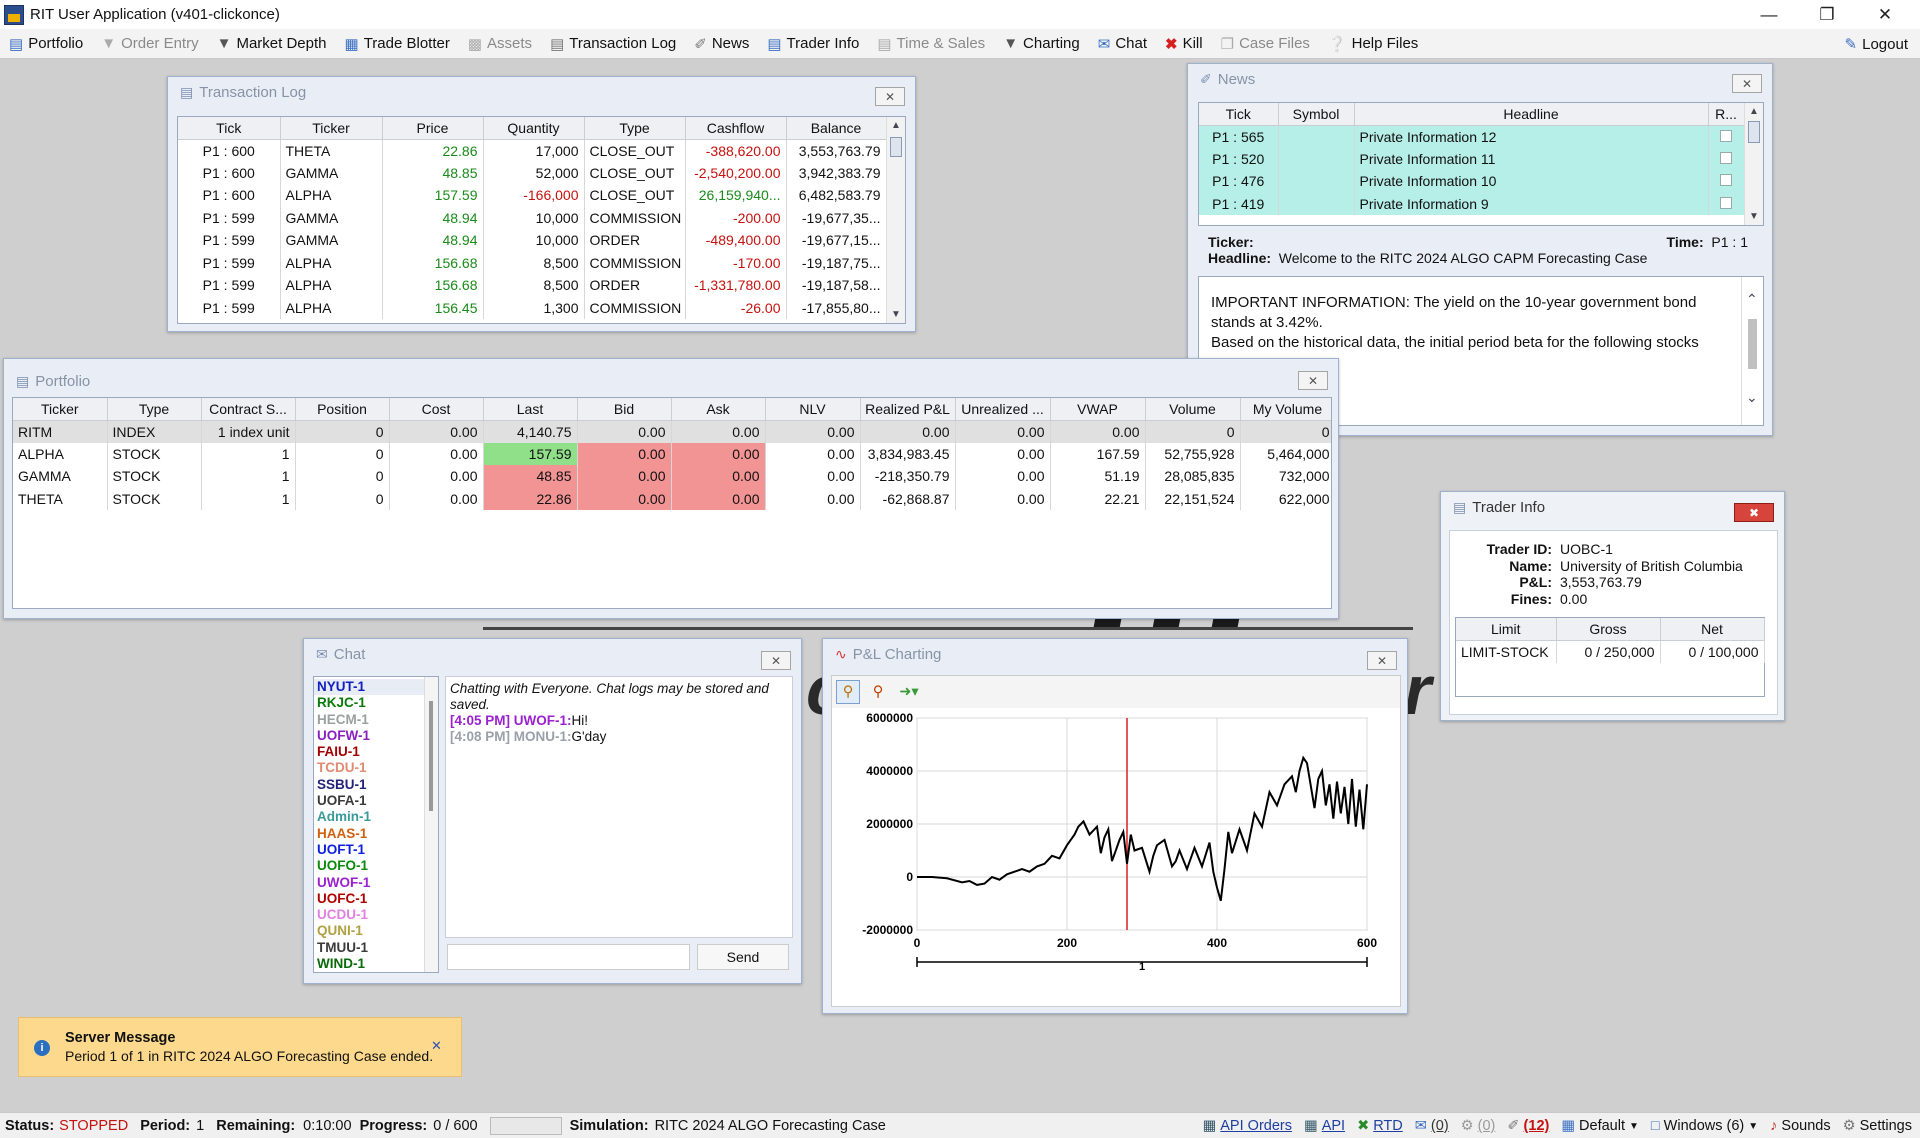 The width and height of the screenshot is (1920, 1138). What do you see at coordinates (568, 957) in the screenshot?
I see `chat-input` at bounding box center [568, 957].